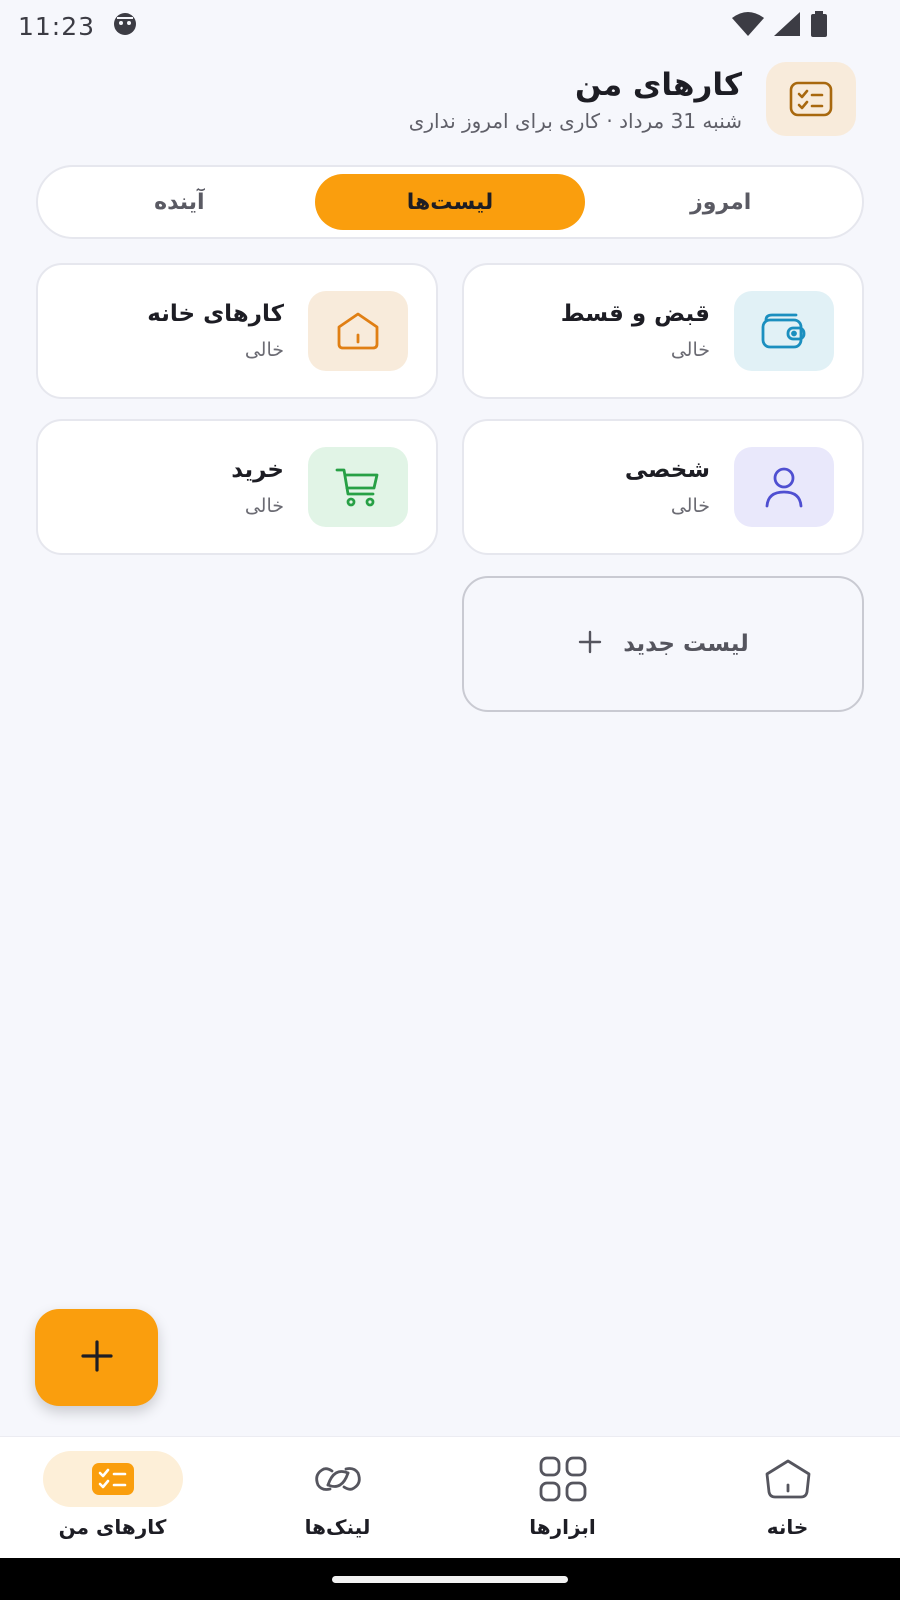 The image size is (900, 1600). What do you see at coordinates (179, 202) in the screenshot?
I see `tab-upcoming: آینده` at bounding box center [179, 202].